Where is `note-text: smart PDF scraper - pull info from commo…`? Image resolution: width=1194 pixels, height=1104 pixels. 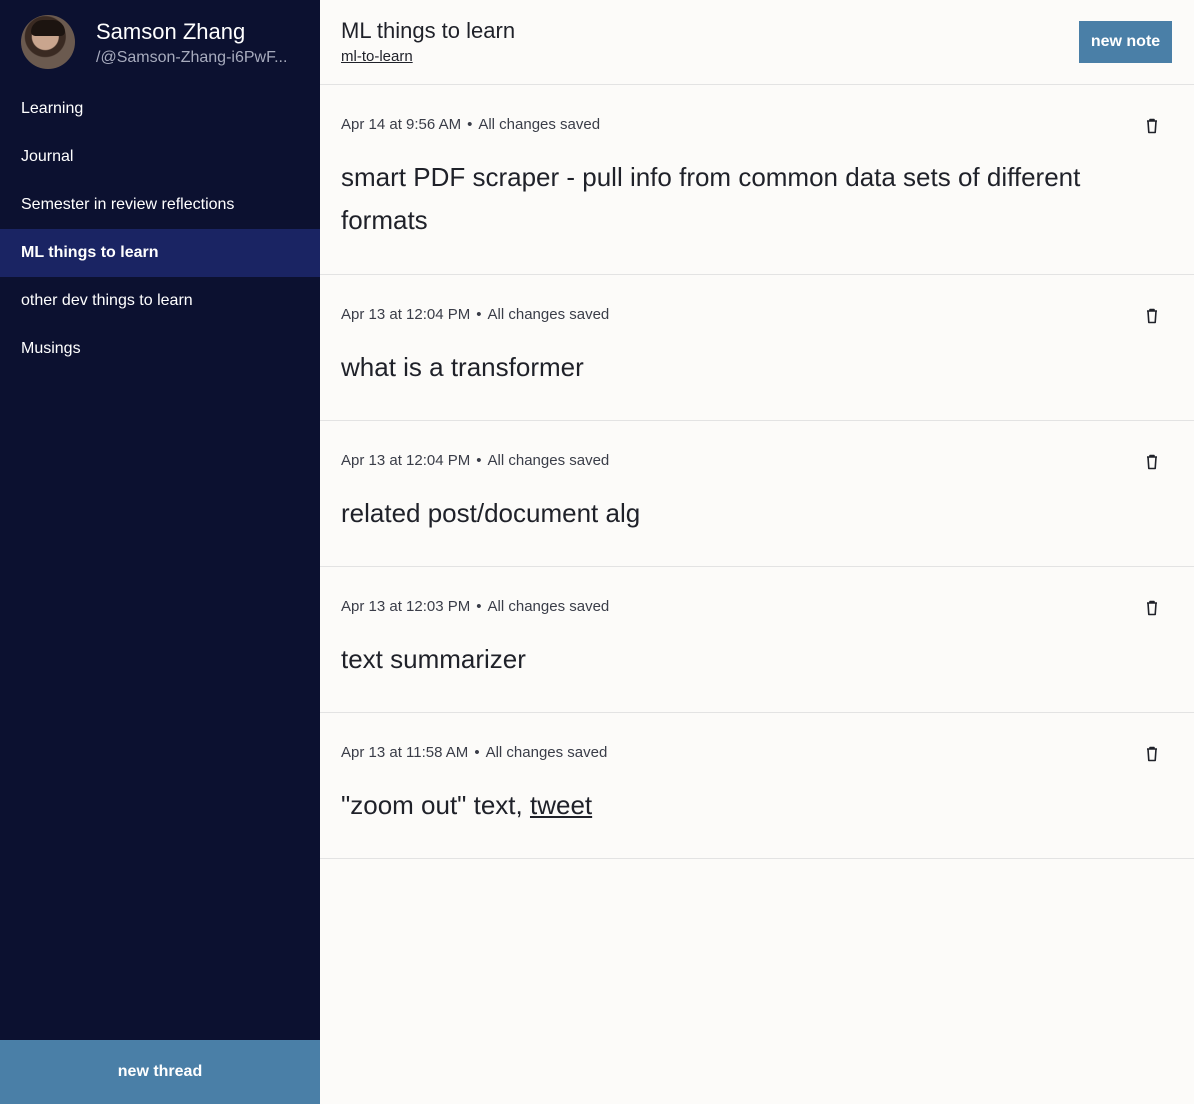
note-text: smart PDF scraper - pull info from commo… is located at coordinates (751, 199).